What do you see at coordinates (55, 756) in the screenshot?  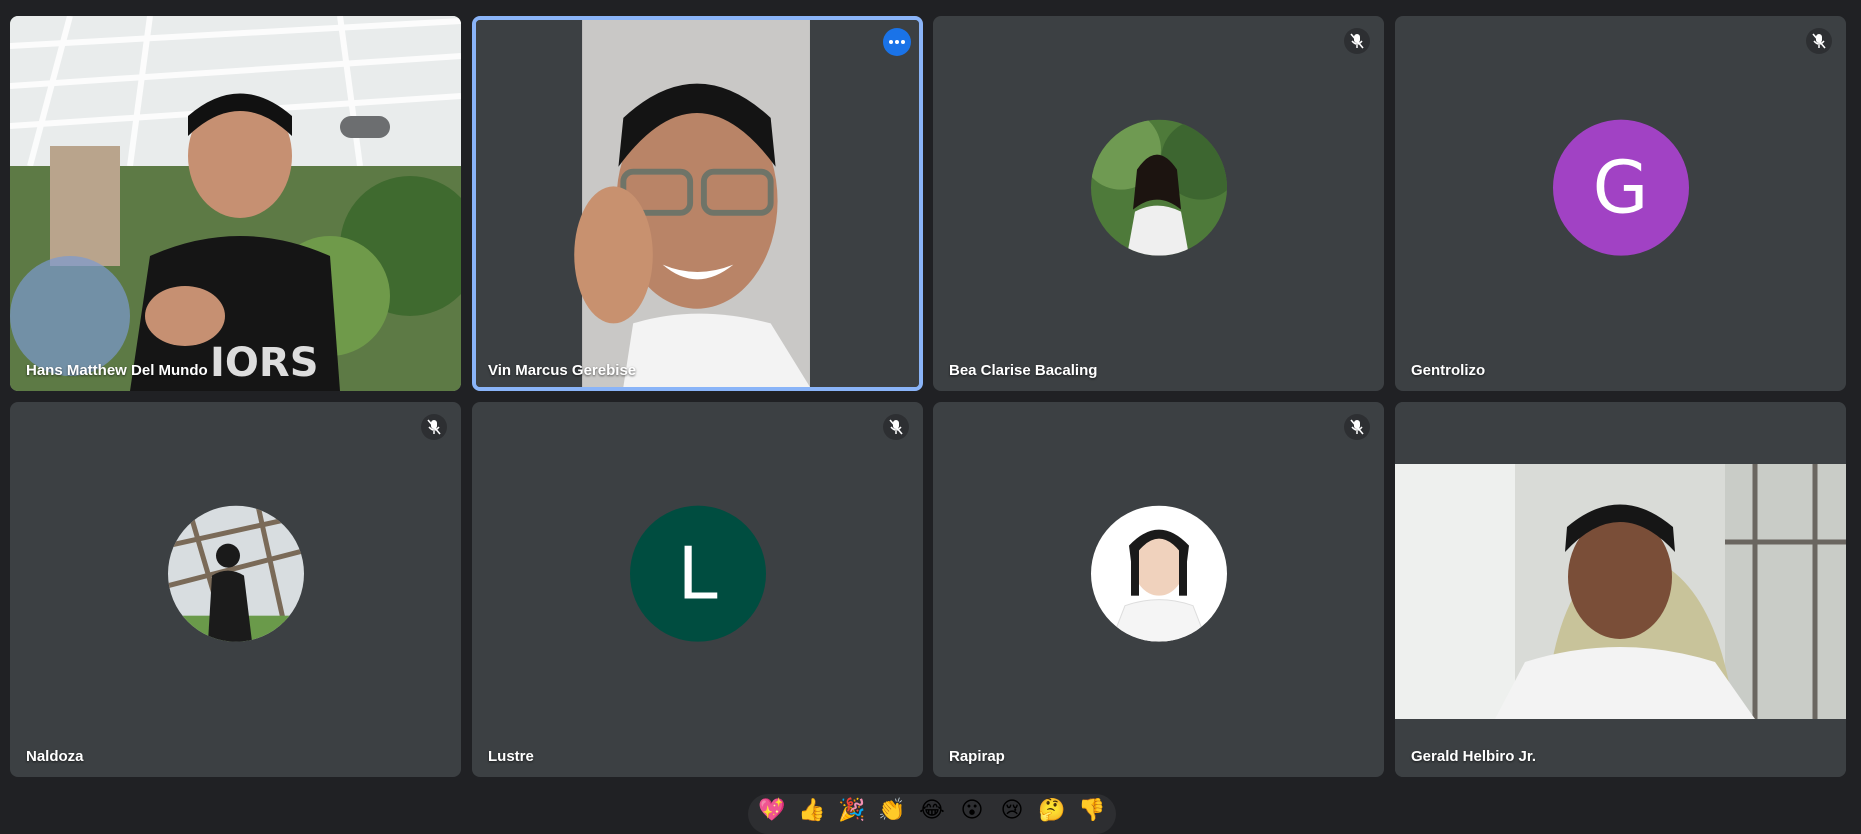 I see `participant-name: Naldoza` at bounding box center [55, 756].